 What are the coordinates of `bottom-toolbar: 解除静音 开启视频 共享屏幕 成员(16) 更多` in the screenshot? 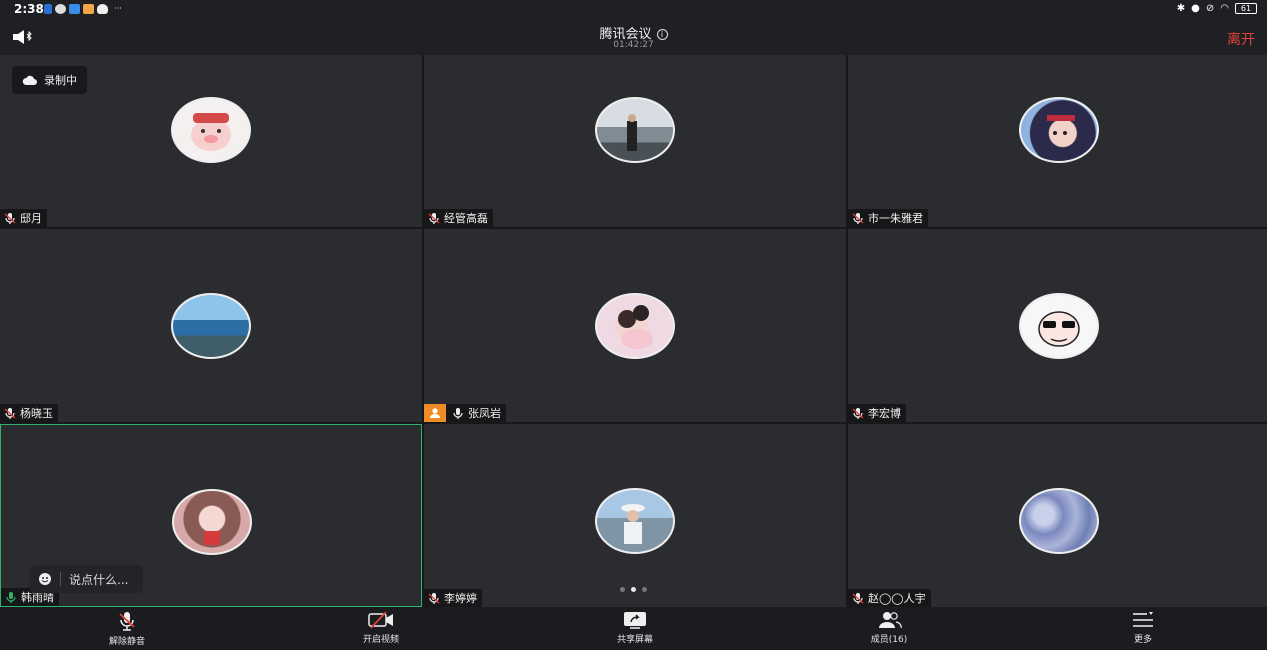 It's located at (633, 628).